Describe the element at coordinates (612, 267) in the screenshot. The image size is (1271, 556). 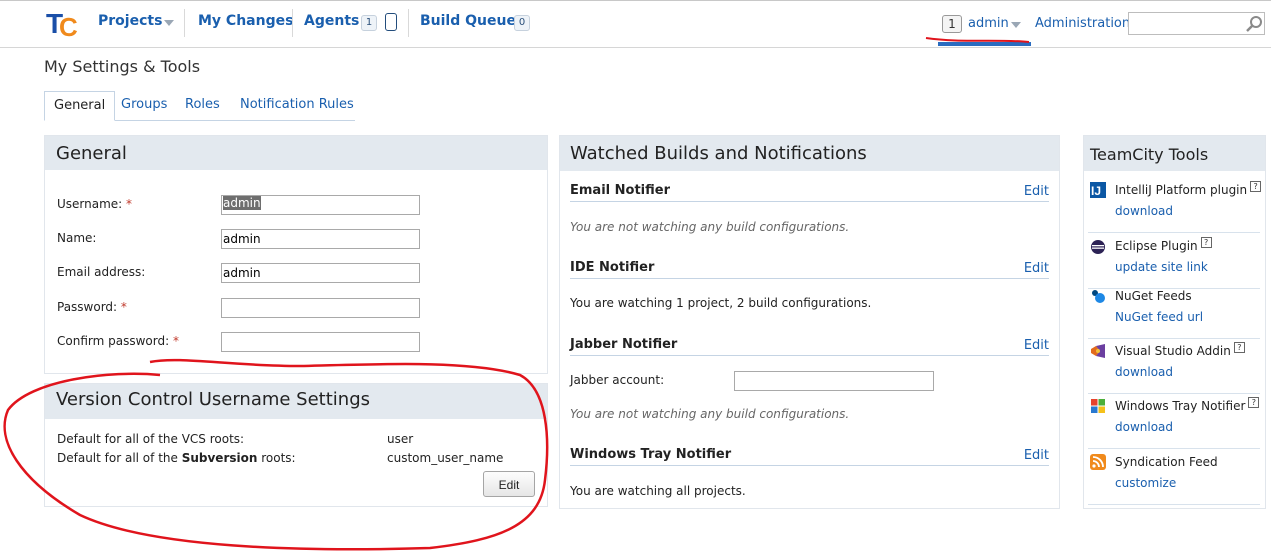
I see `notifier-name: IDE Notifier` at that location.